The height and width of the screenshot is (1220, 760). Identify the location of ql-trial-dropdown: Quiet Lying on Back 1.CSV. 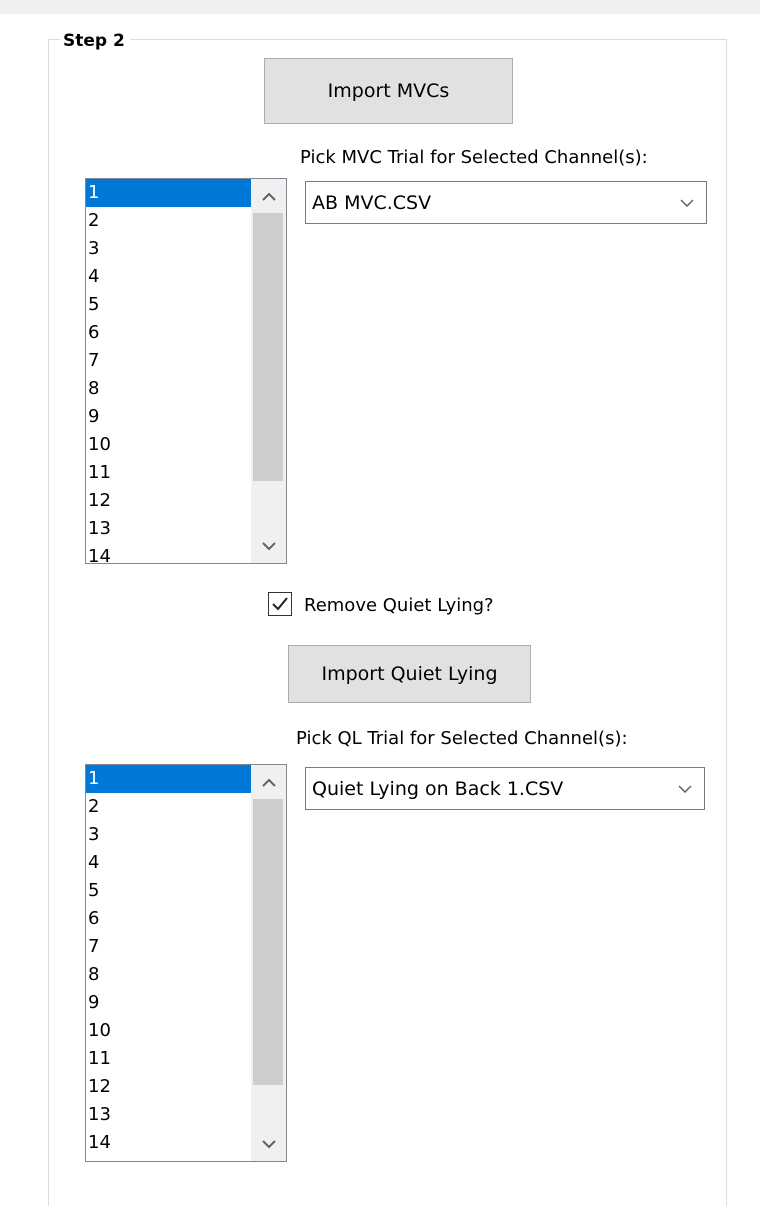
(505, 788).